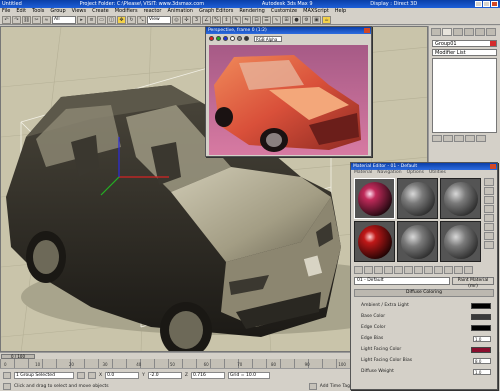 The image size is (500, 391). I want to click on red-channel-icon, so click(211, 38).